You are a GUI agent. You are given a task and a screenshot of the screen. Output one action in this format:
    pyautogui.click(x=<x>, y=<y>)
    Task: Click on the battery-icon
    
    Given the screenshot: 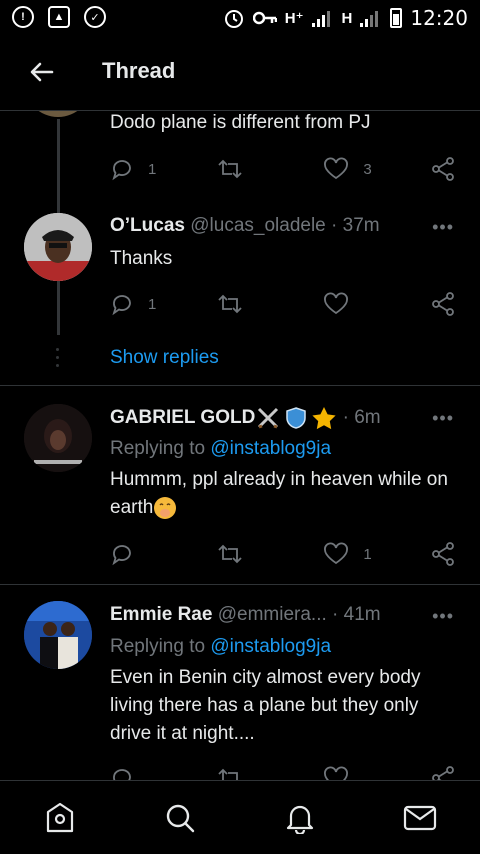 What is the action you would take?
    pyautogui.click(x=396, y=18)
    